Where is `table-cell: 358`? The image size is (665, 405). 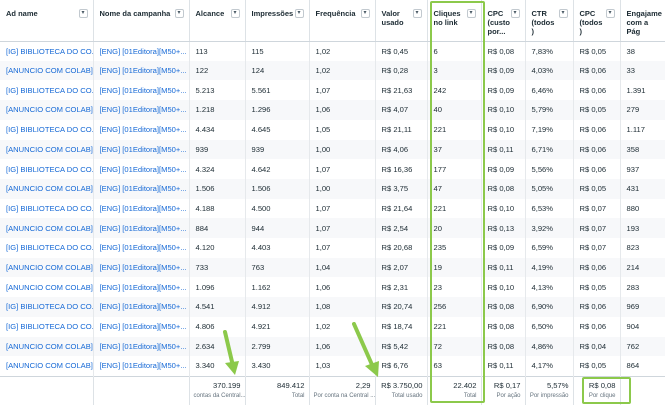
table-cell: 358 is located at coordinates (642, 149).